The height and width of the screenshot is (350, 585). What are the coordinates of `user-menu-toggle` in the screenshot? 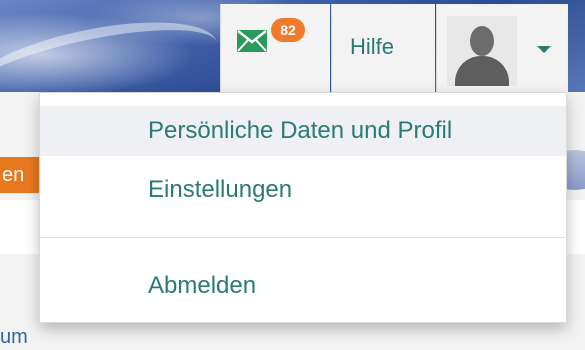 It's located at (502, 48).